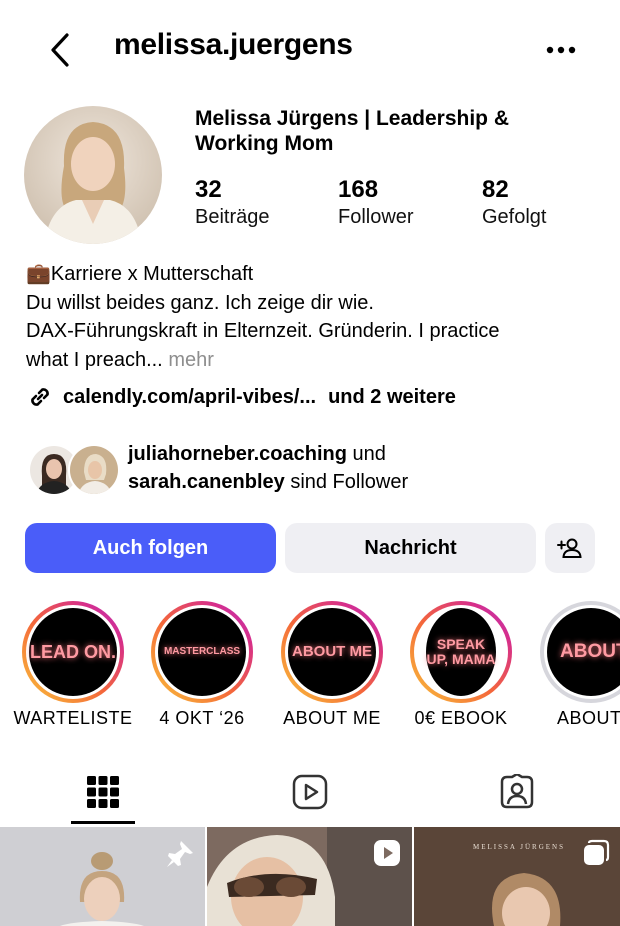 Image resolution: width=620 pixels, height=926 pixels. I want to click on back-button, so click(60, 50).